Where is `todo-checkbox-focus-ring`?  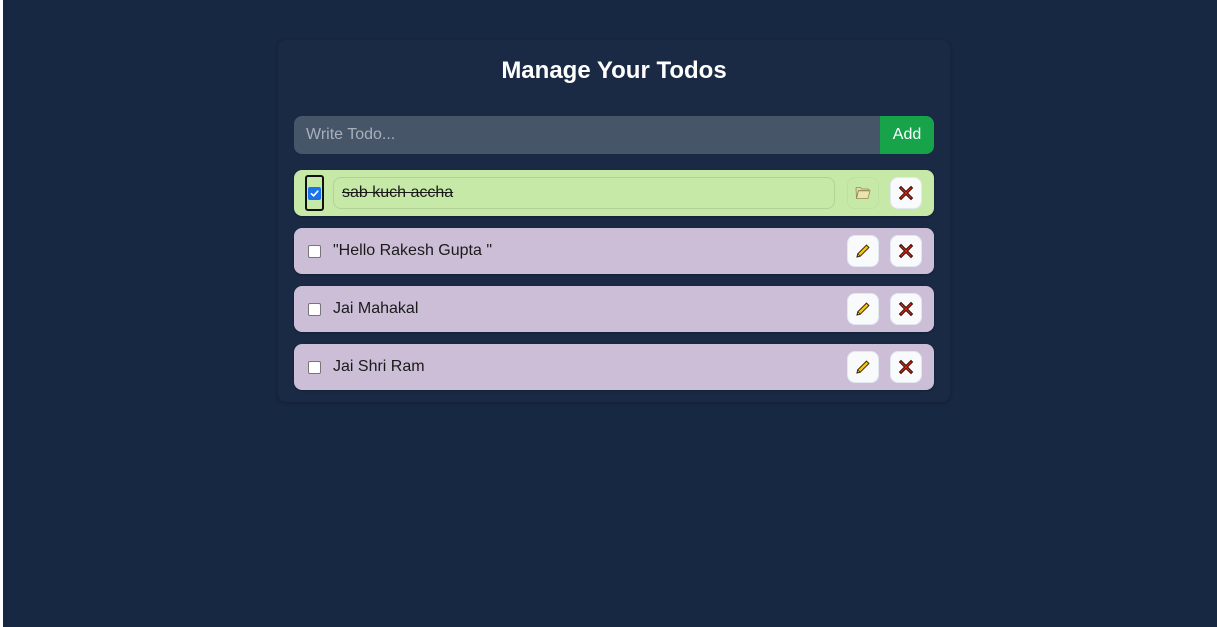
todo-checkbox-focus-ring is located at coordinates (314, 193).